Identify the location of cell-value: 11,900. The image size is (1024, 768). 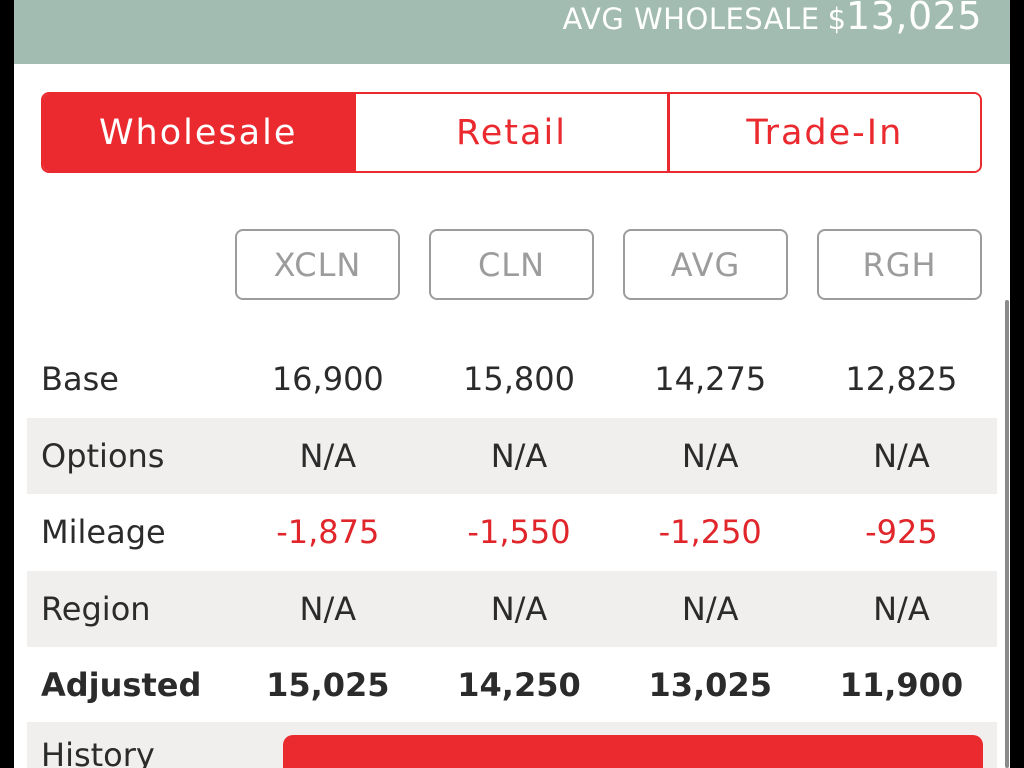
(901, 685).